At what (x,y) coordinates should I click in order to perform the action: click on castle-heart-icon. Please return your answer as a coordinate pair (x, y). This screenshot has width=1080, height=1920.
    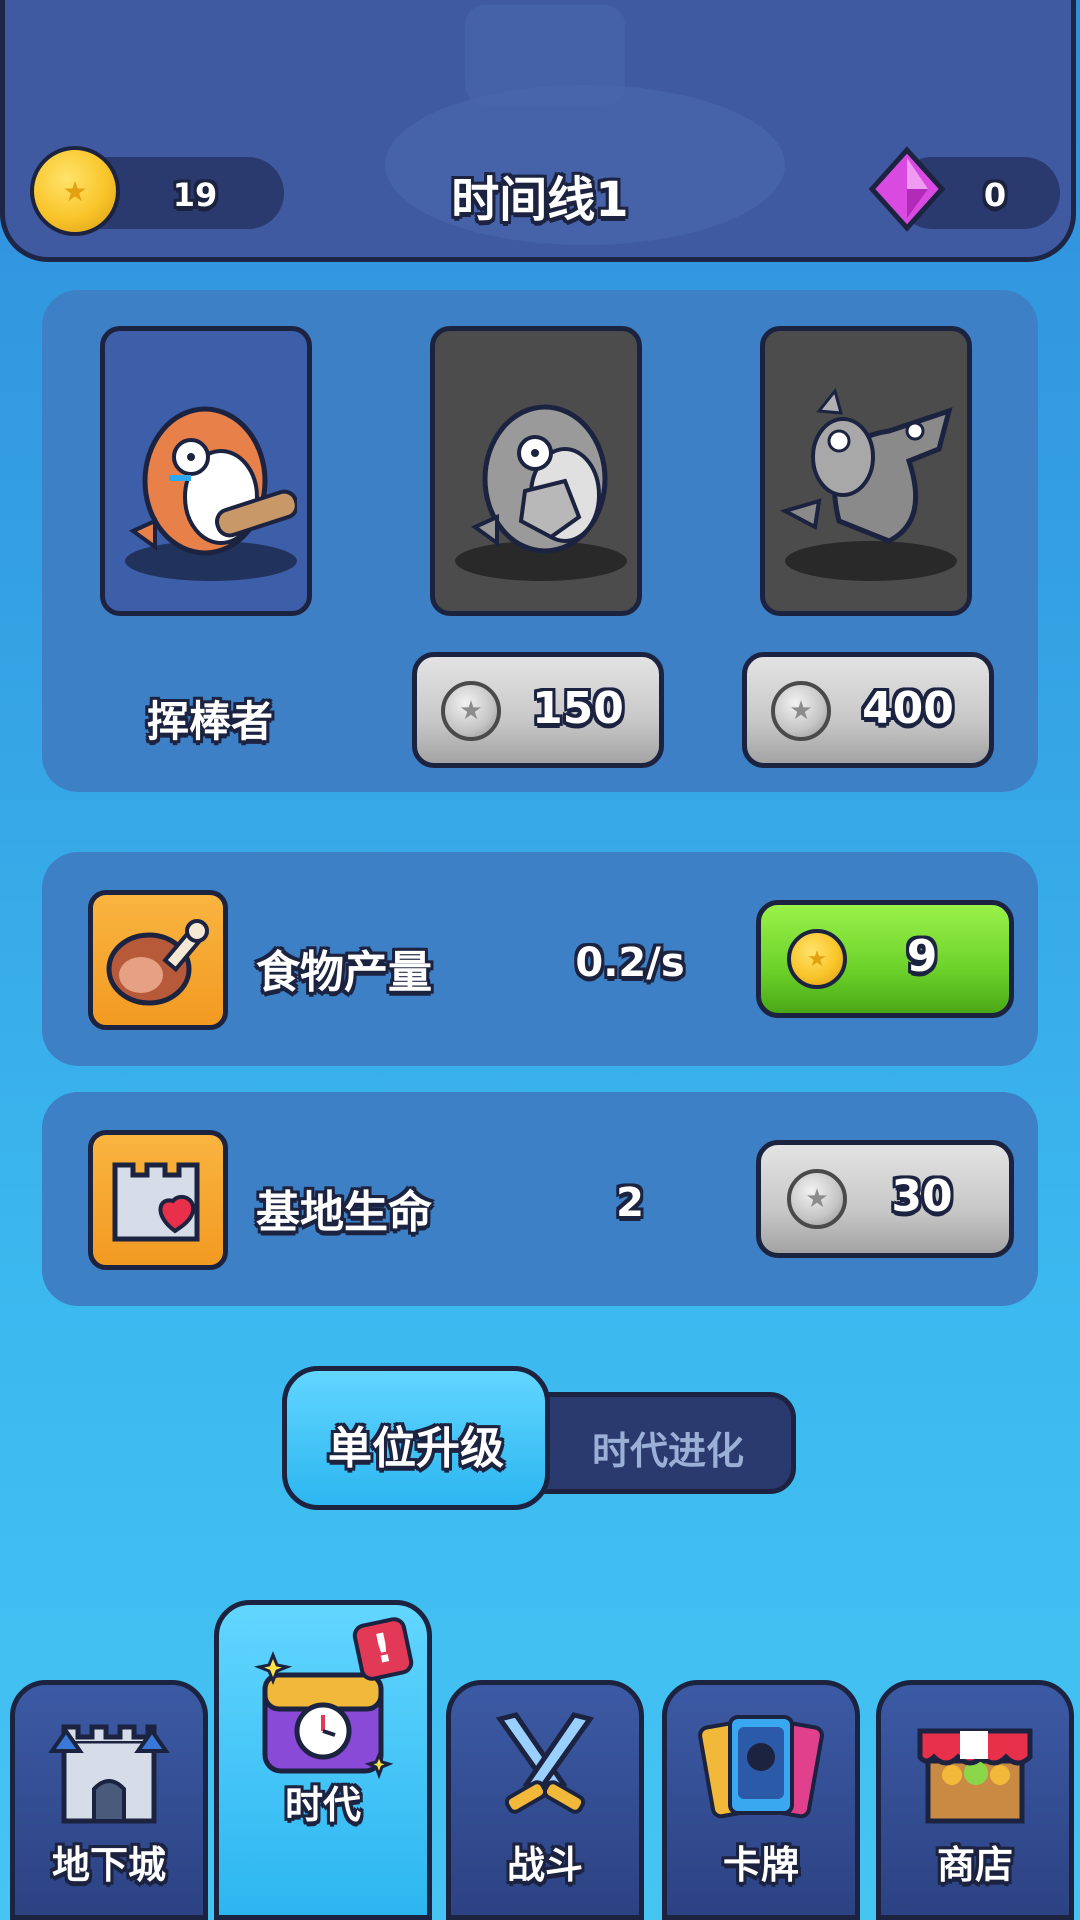
    Looking at the image, I should click on (156, 1202).